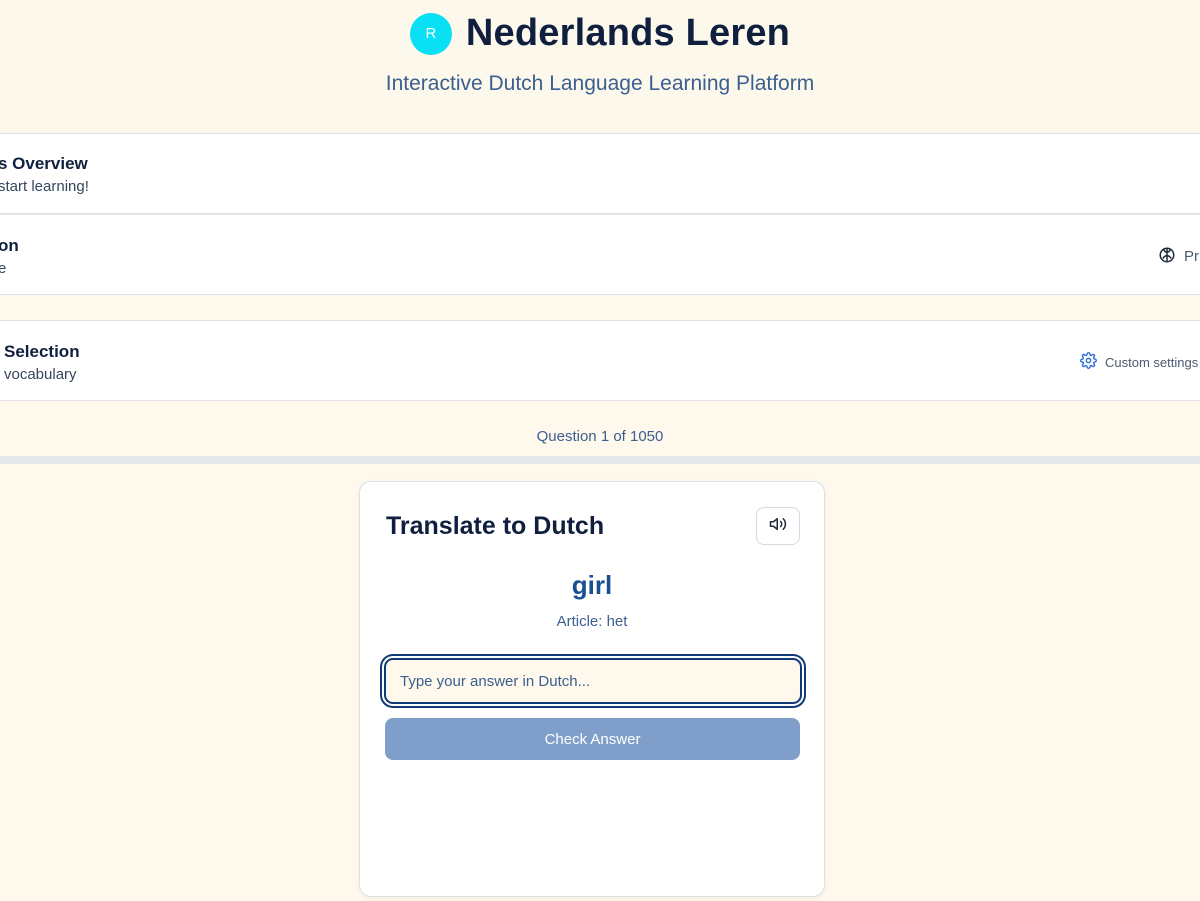 Image resolution: width=1200 pixels, height=901 pixels. What do you see at coordinates (3, 268) in the screenshot?
I see `mode-subtitle: e` at bounding box center [3, 268].